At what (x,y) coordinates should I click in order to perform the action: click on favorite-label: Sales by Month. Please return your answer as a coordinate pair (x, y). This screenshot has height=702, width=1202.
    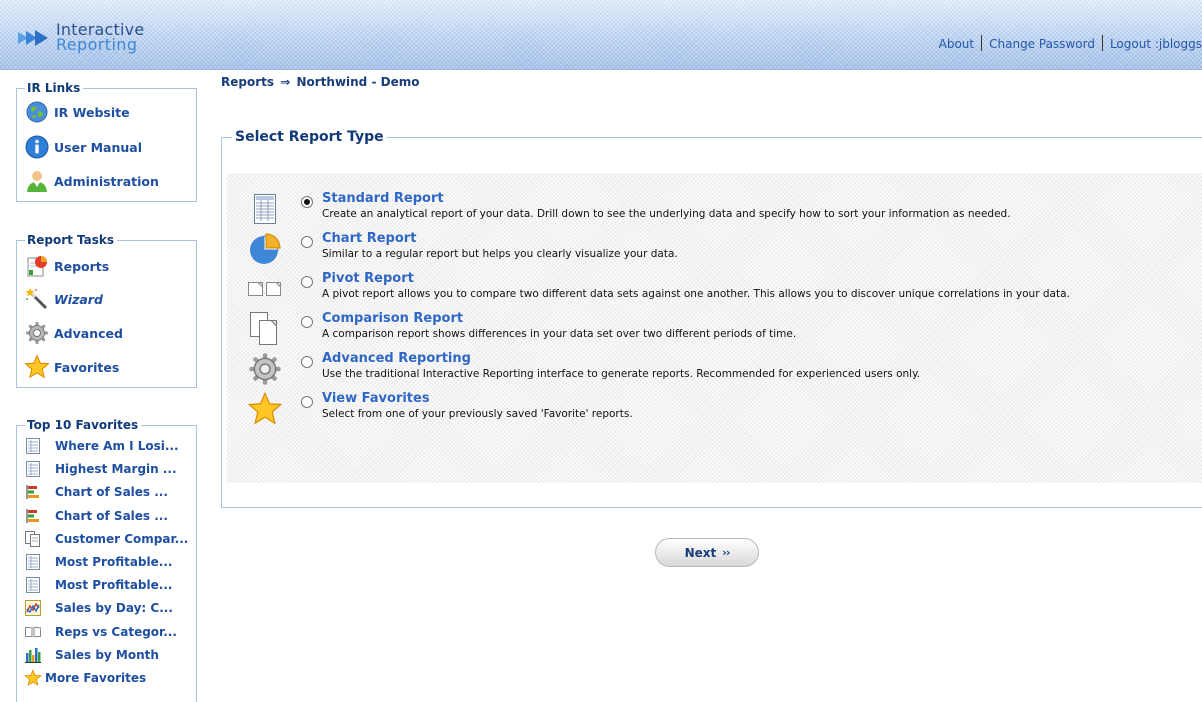
    Looking at the image, I should click on (107, 655).